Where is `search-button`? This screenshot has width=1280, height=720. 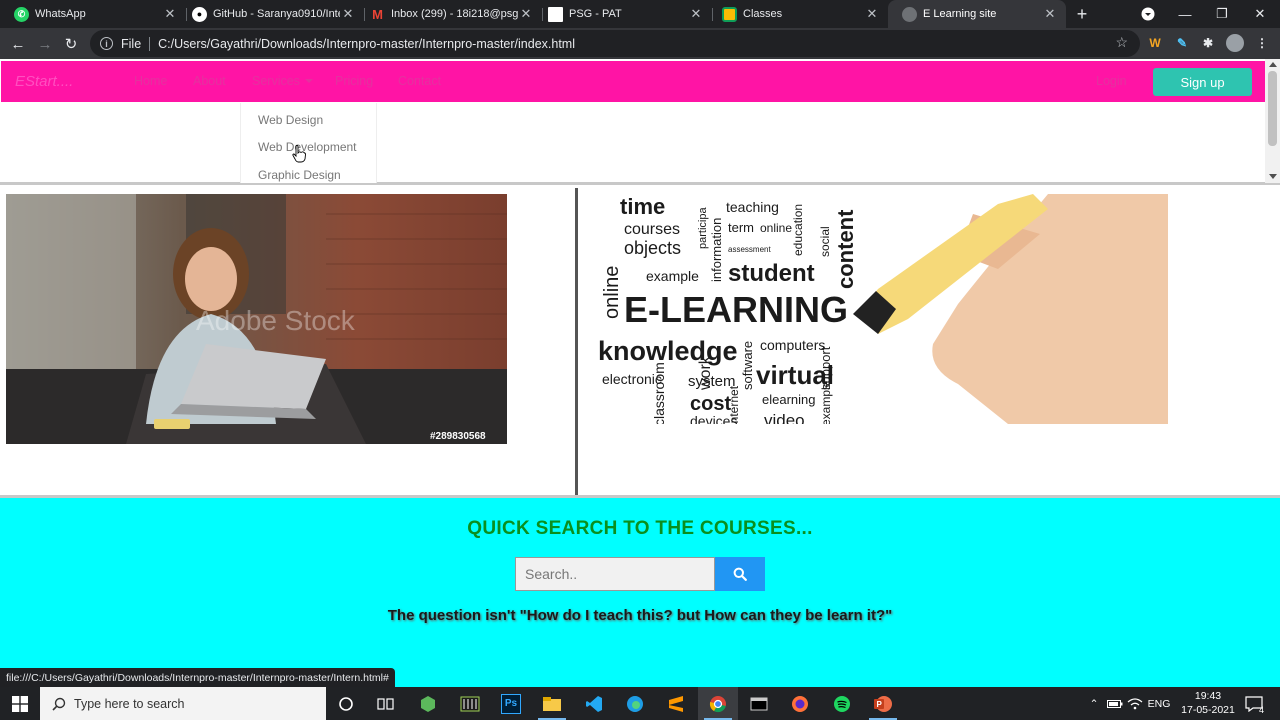 search-button is located at coordinates (740, 574).